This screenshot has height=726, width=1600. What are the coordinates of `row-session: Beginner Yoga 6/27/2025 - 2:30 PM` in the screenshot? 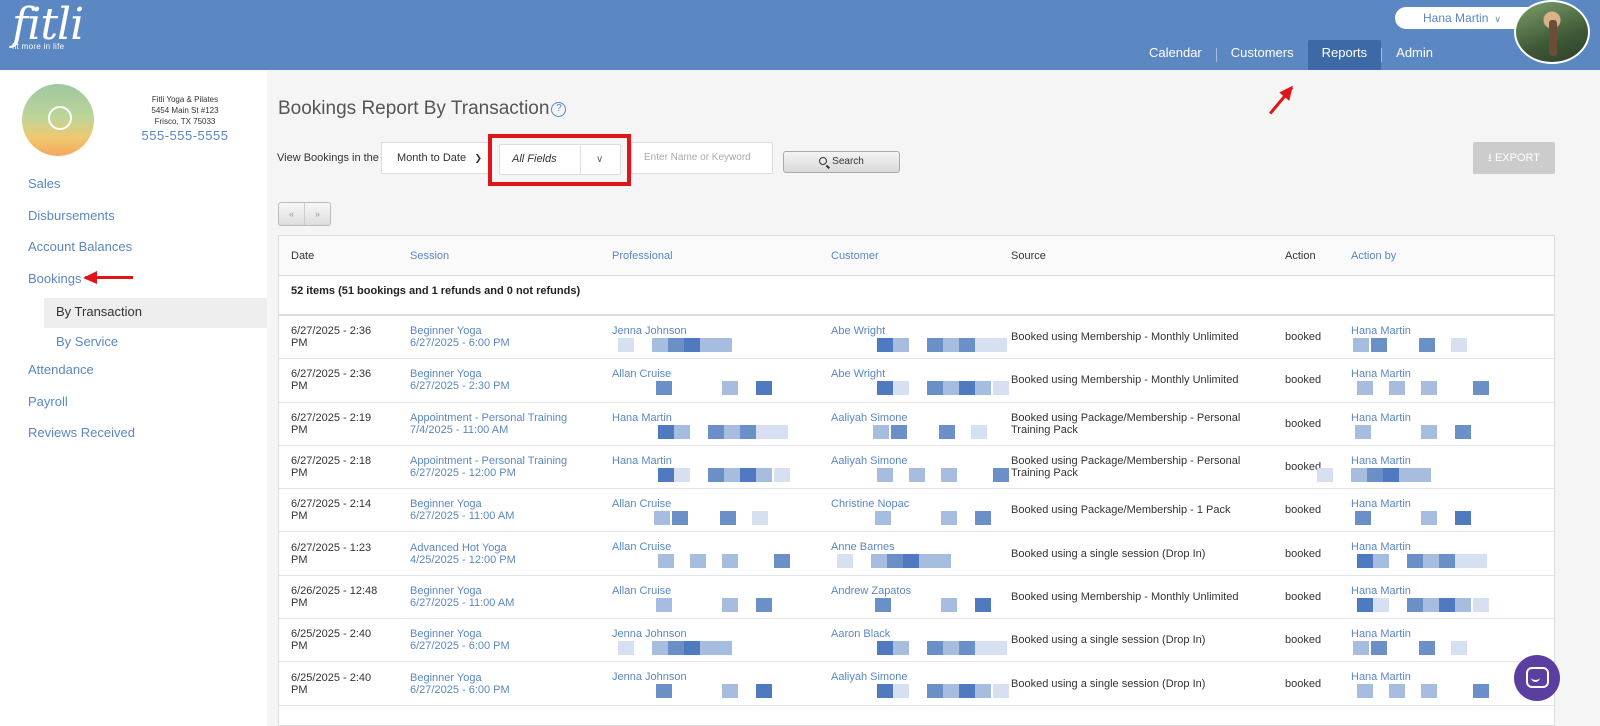 It's located at (511, 380).